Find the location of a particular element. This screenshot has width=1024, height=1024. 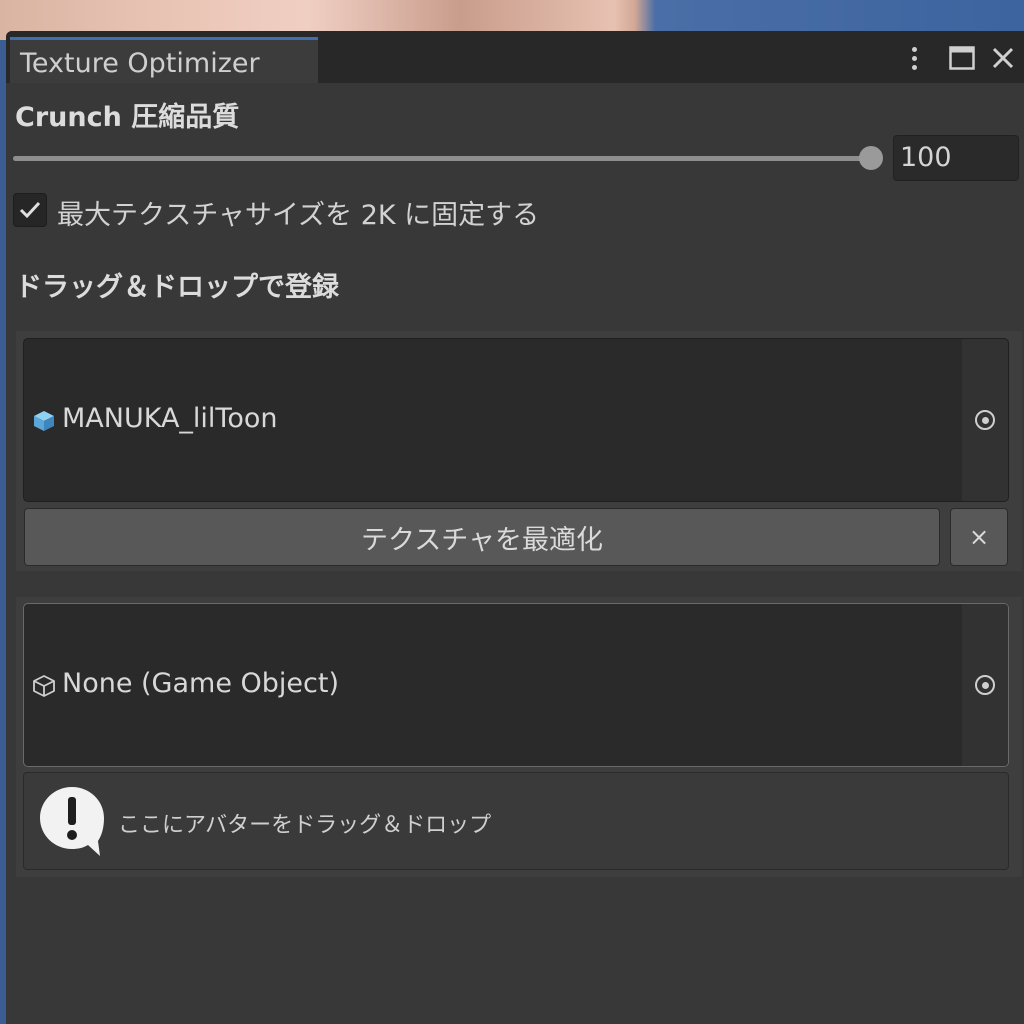

slider-fill is located at coordinates (442, 158).